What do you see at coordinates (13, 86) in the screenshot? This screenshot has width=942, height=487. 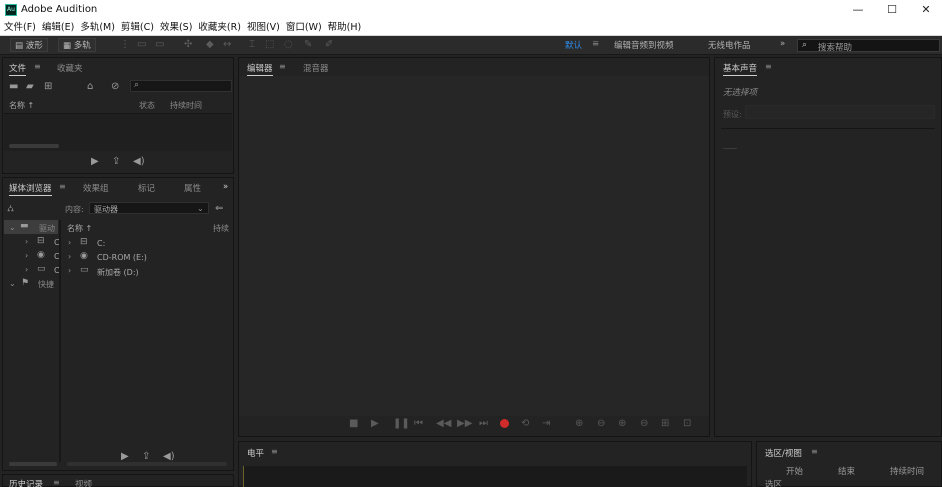 I see `open-file-icon: ▬` at bounding box center [13, 86].